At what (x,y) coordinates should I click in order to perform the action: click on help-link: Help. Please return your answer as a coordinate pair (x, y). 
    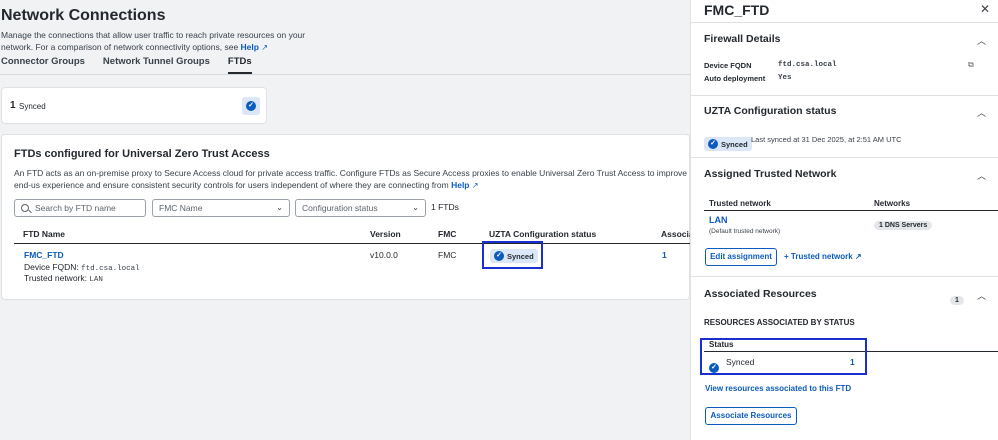
    Looking at the image, I should click on (250, 47).